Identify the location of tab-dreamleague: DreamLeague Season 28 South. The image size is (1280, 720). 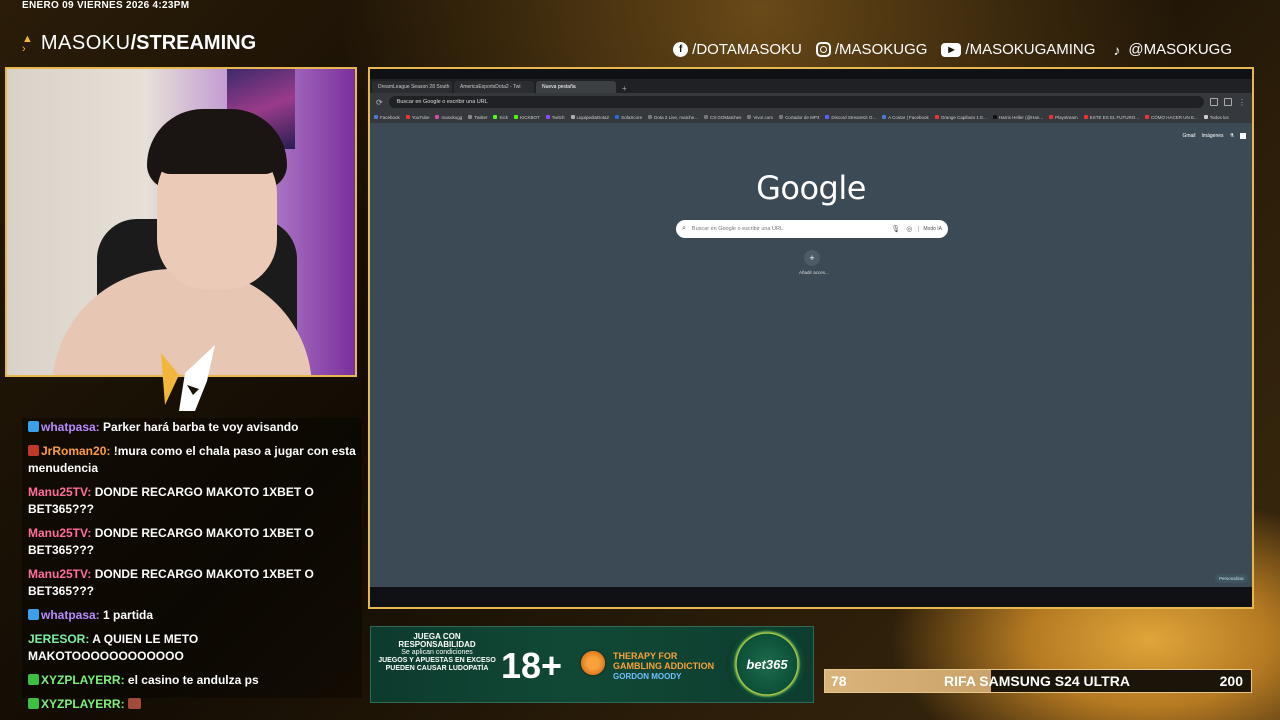
(412, 87).